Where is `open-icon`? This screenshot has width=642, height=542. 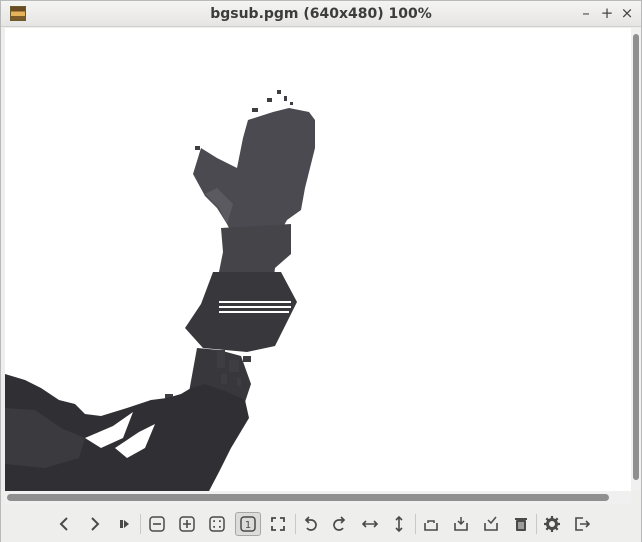
open-icon is located at coordinates (431, 525).